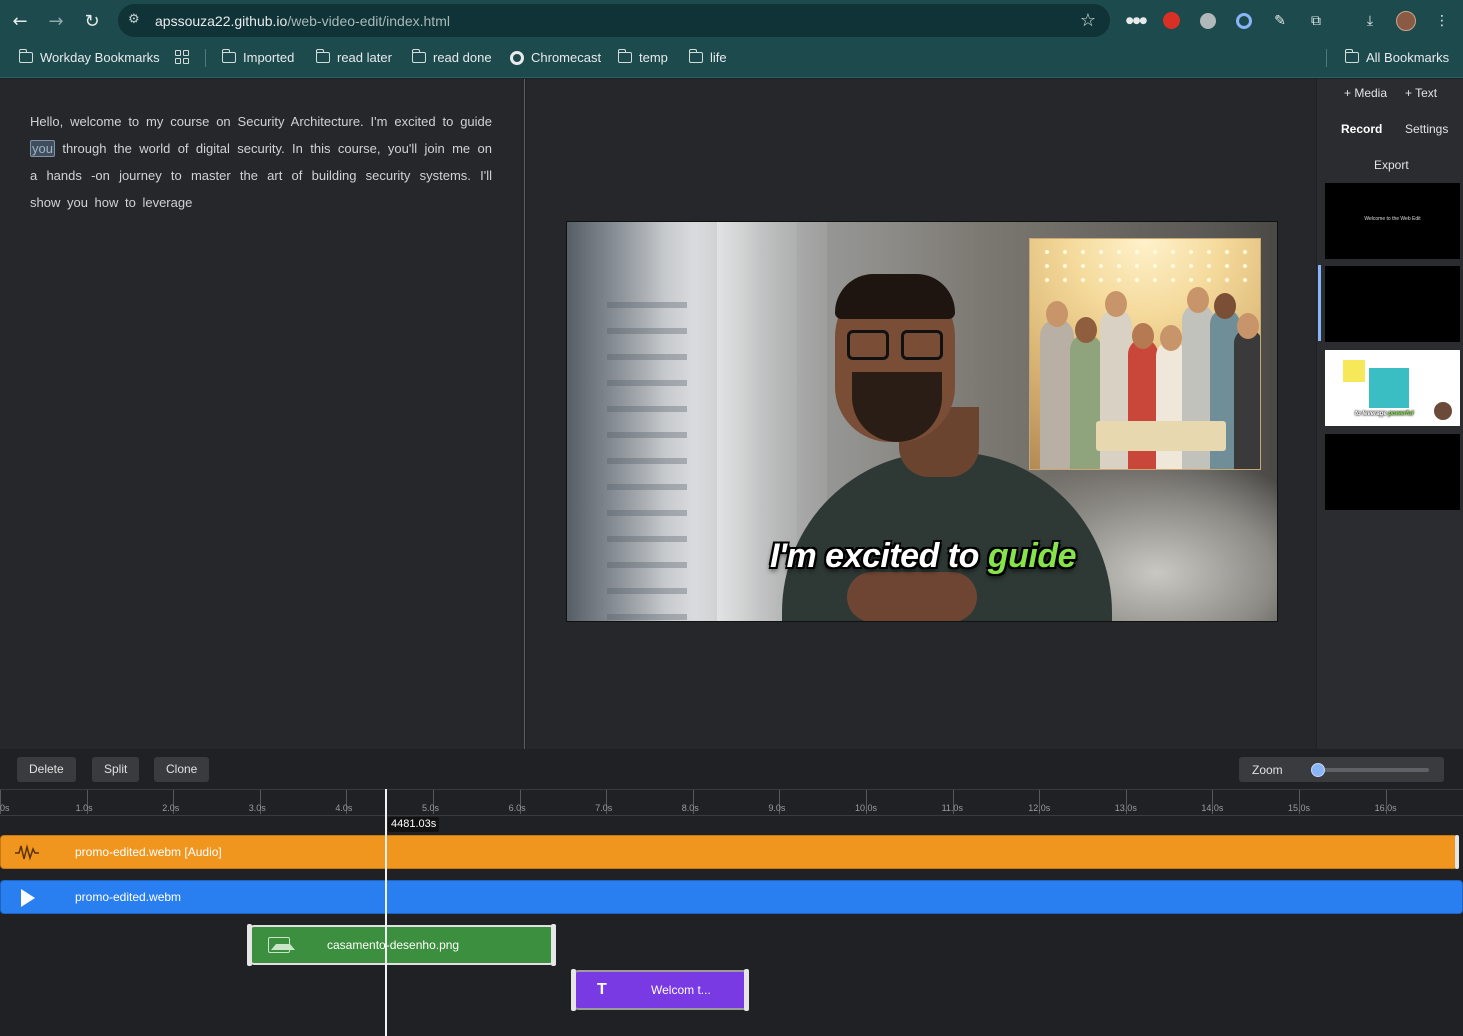  I want to click on image-track-start-handle, so click(249, 945).